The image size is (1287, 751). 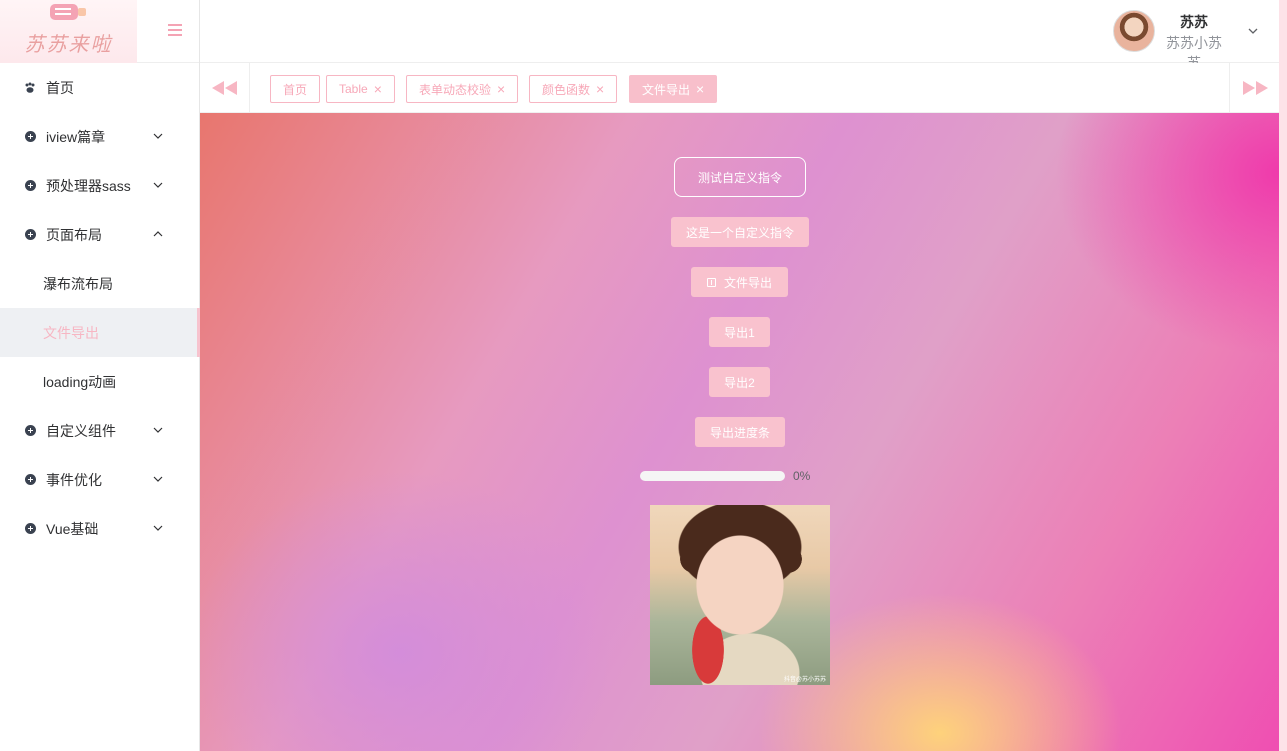 I want to click on scroll-left-button, so click(x=225, y=88).